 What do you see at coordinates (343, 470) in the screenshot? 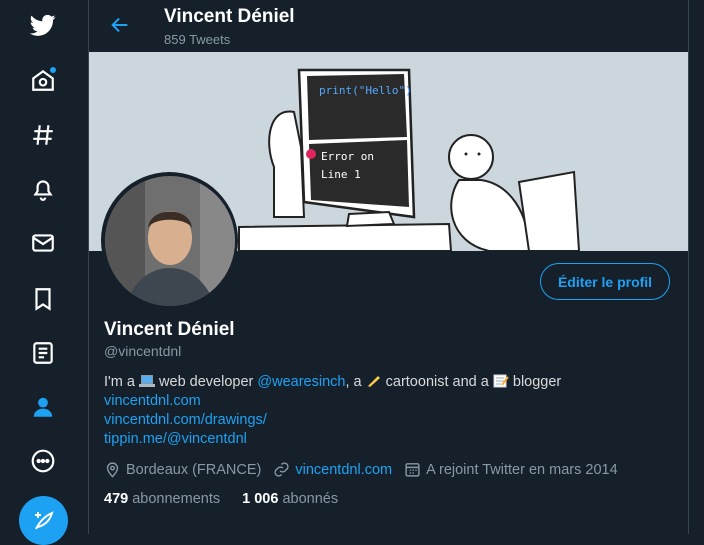
I see `website-link: vincentdnl.com` at bounding box center [343, 470].